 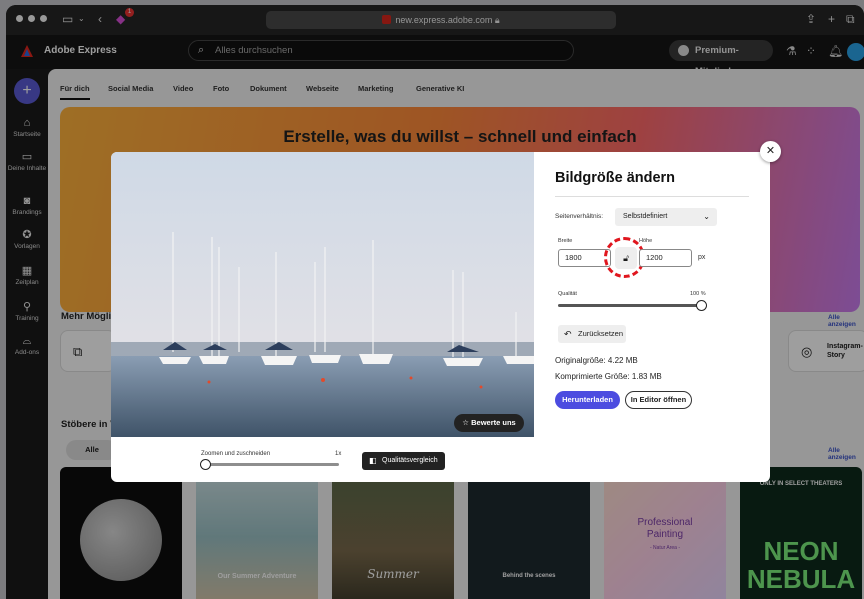 What do you see at coordinates (658, 400) in the screenshot?
I see `open-in-editor-button: In Editor öffnen` at bounding box center [658, 400].